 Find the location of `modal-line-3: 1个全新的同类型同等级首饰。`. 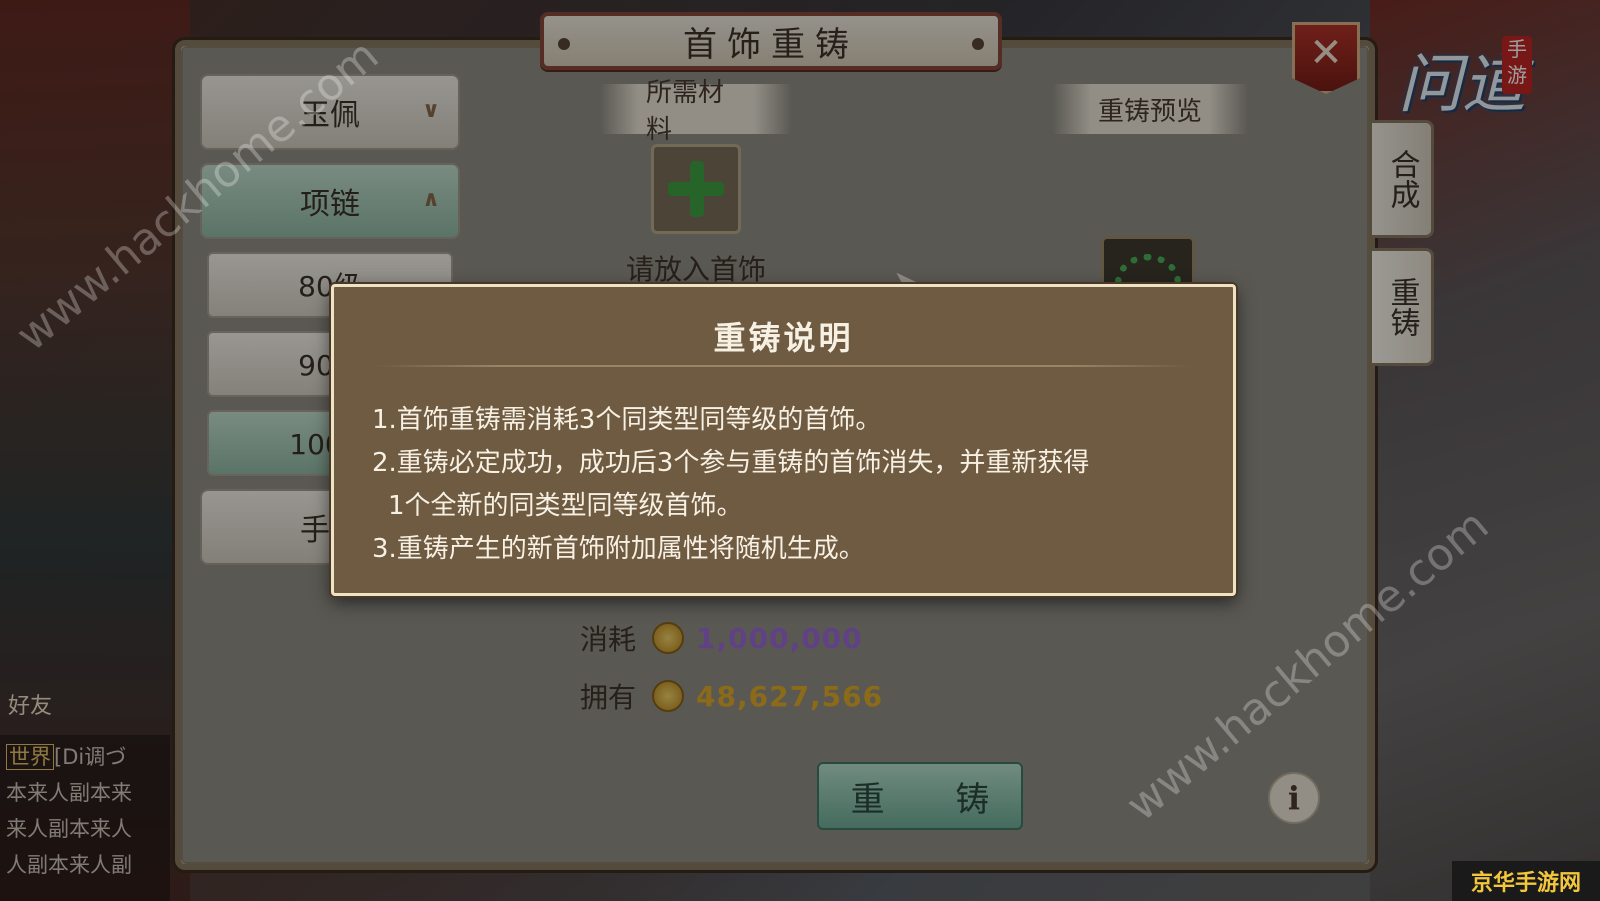

modal-line-3: 1个全新的同类型同等级首饰。 is located at coordinates (565, 506).